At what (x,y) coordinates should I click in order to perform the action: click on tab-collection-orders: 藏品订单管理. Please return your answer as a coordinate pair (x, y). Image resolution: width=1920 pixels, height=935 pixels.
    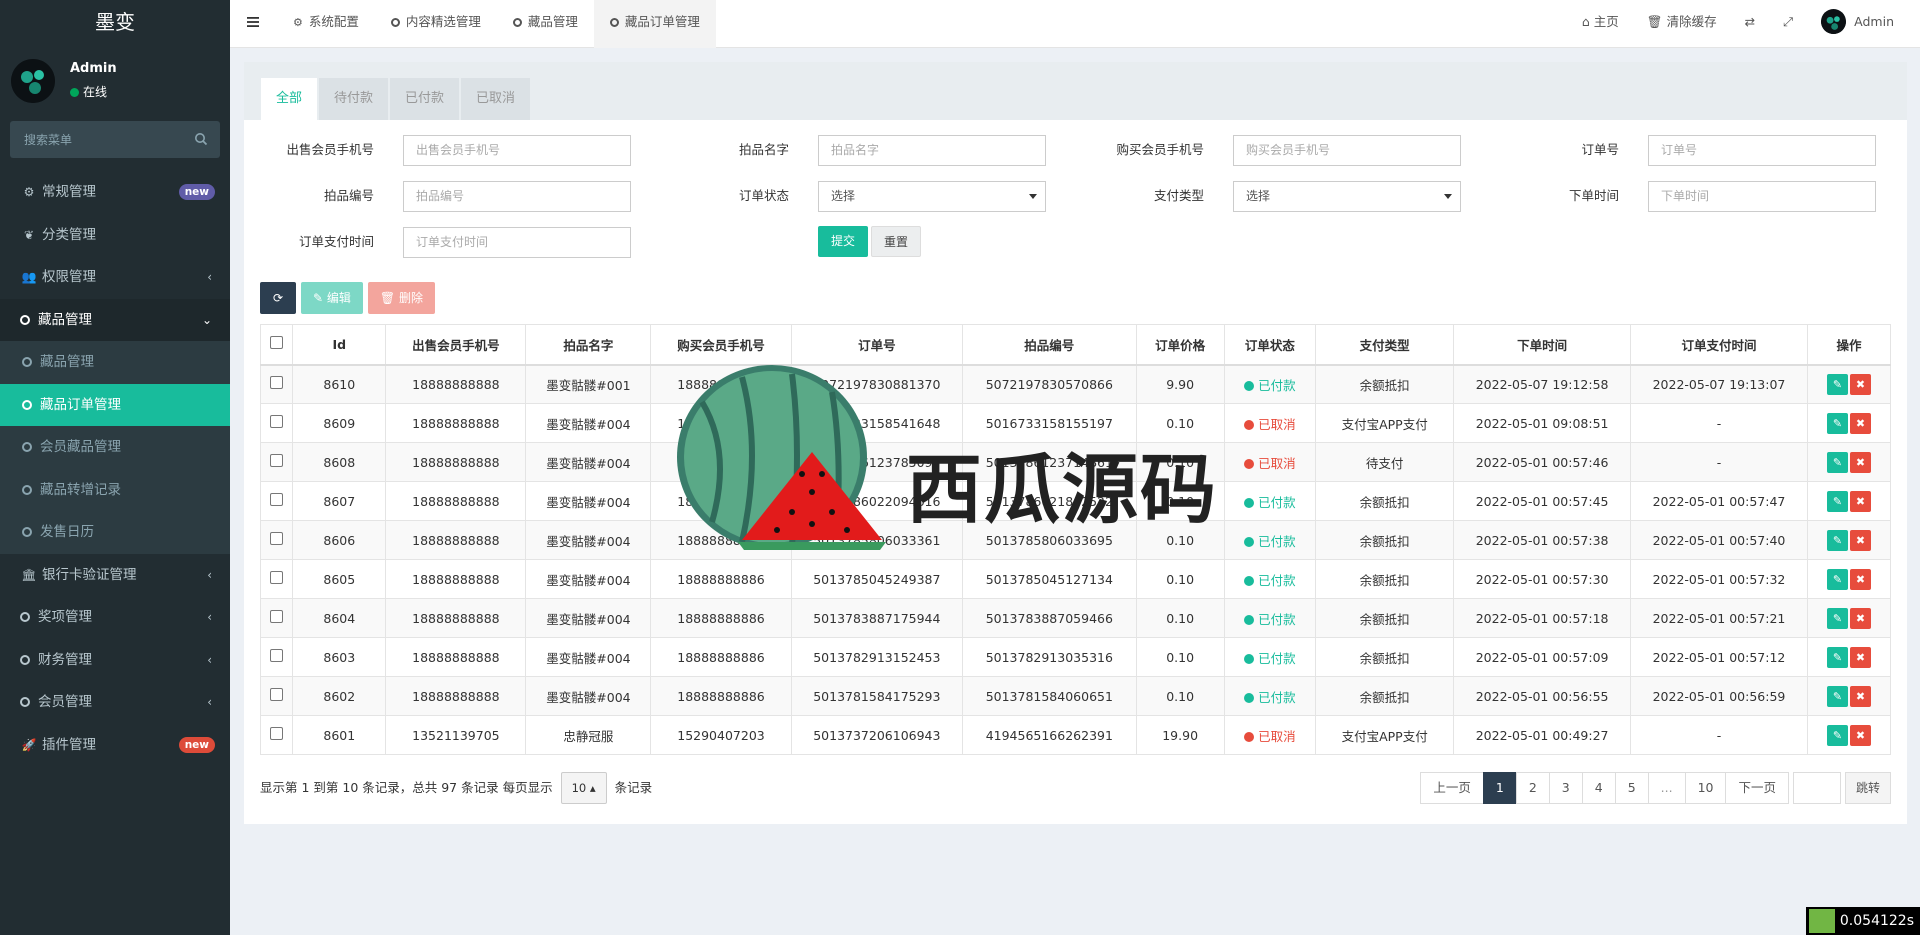
    Looking at the image, I should click on (654, 24).